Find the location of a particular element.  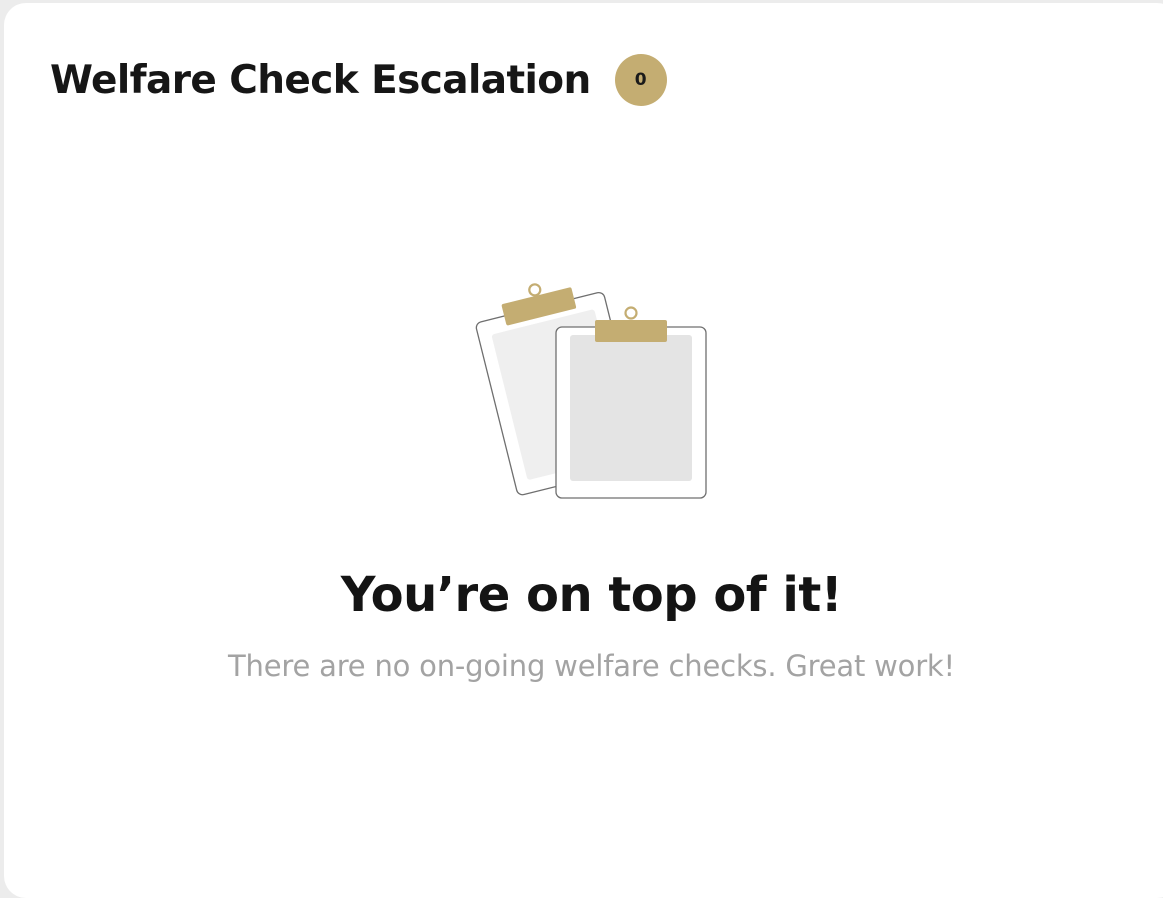

empty-state-headline: You’re on top of it! is located at coordinates (591, 595).